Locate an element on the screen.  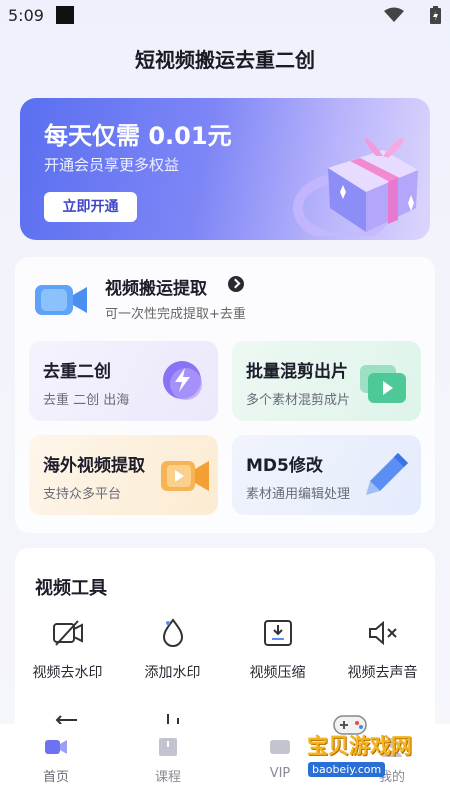
compress-icon is located at coordinates (278, 633).